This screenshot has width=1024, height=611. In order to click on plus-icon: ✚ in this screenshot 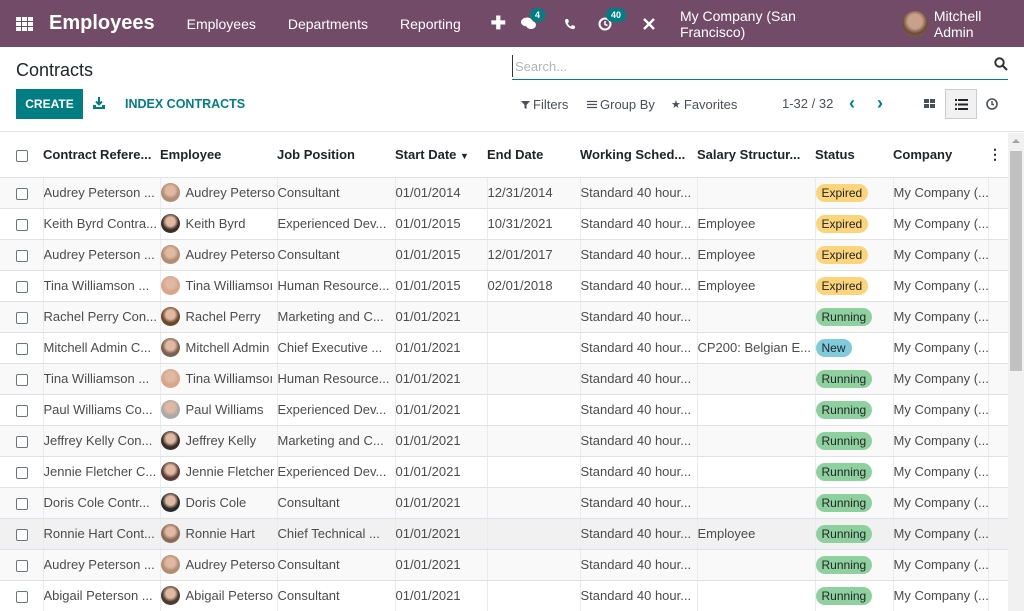, I will do `click(498, 23)`.